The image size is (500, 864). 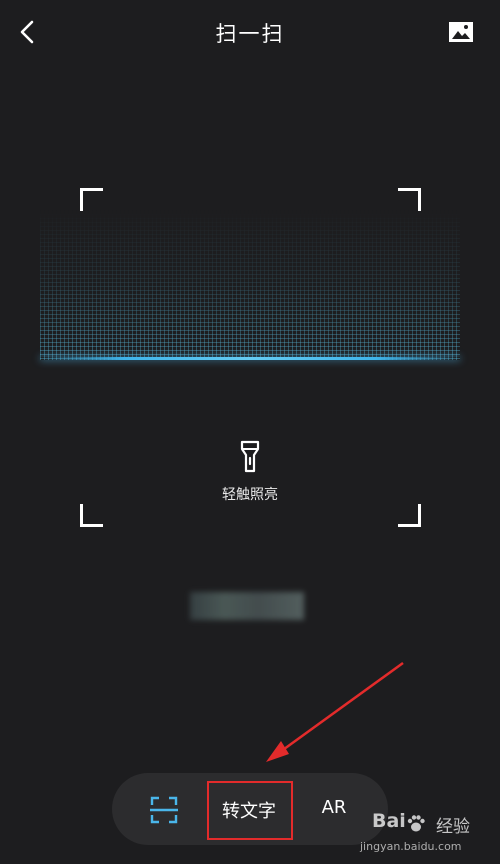 What do you see at coordinates (250, 810) in the screenshot?
I see `annotation-highlight-box` at bounding box center [250, 810].